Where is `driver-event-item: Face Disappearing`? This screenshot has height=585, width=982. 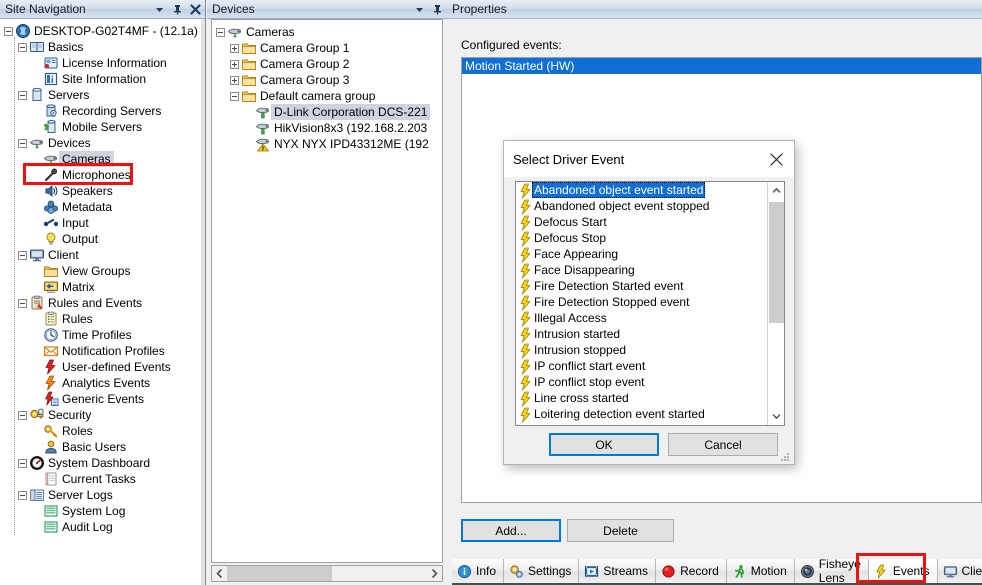
driver-event-item: Face Disappearing is located at coordinates (650, 270).